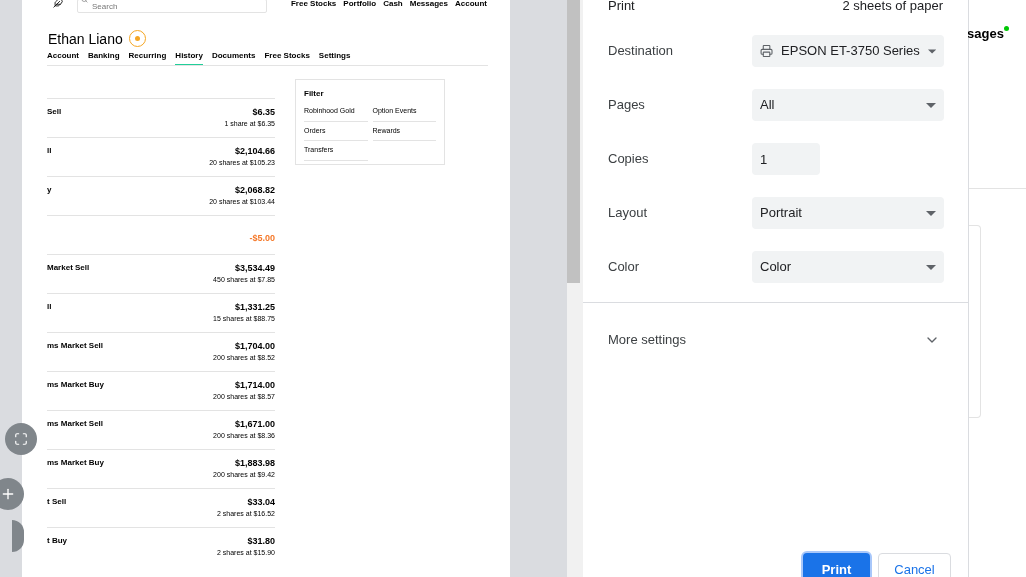 This screenshot has width=1026, height=577. What do you see at coordinates (629, 159) in the screenshot?
I see `setting-label: Copies` at bounding box center [629, 159].